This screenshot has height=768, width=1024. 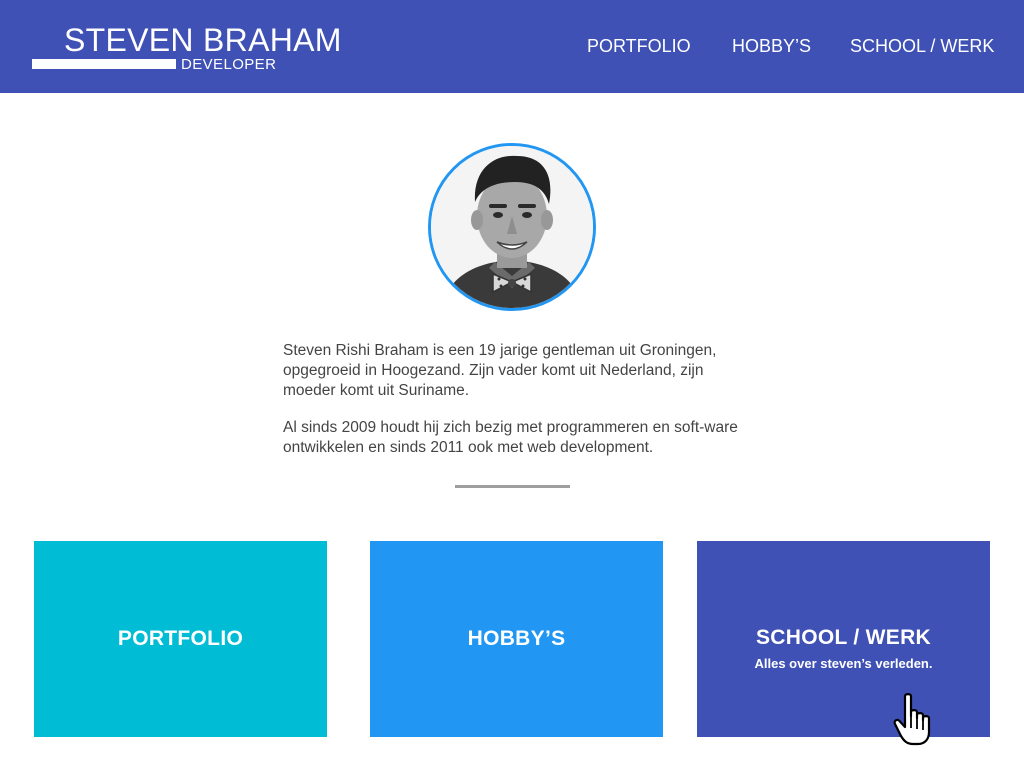 I want to click on card-hobbys: HOBBY’S, so click(x=516, y=639).